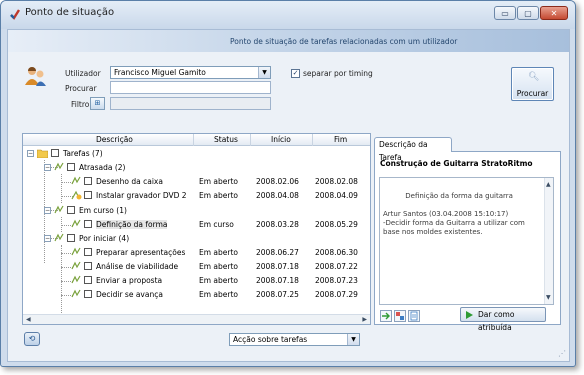  What do you see at coordinates (534, 77) in the screenshot?
I see `magnifier-icon: 🔍︎` at bounding box center [534, 77].